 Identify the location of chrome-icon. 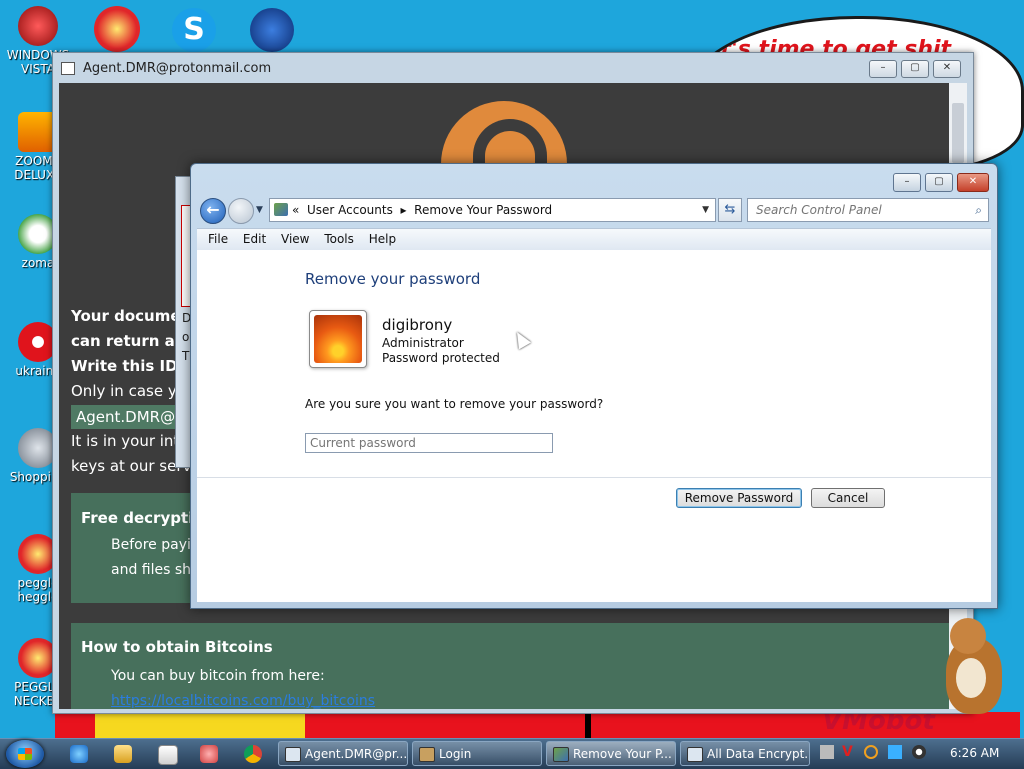
(253, 754).